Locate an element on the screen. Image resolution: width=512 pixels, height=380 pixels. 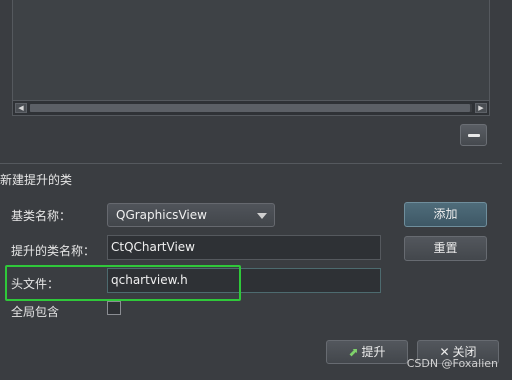
base-class-value: QGraphicsView is located at coordinates (161, 215).